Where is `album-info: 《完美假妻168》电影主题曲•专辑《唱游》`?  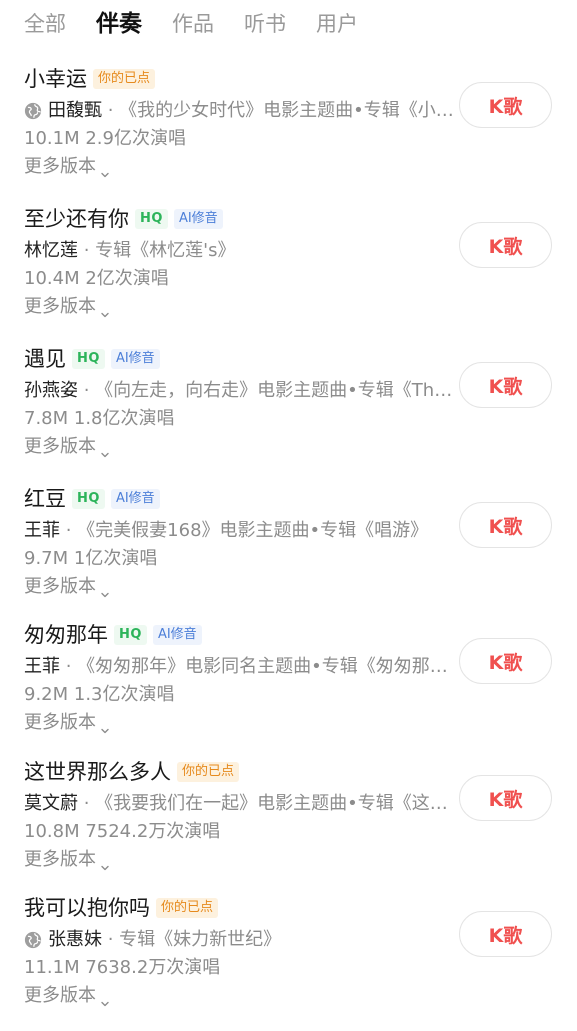 album-info: 《完美假妻168》电影主题曲•专辑《唱游》 is located at coordinates (253, 530).